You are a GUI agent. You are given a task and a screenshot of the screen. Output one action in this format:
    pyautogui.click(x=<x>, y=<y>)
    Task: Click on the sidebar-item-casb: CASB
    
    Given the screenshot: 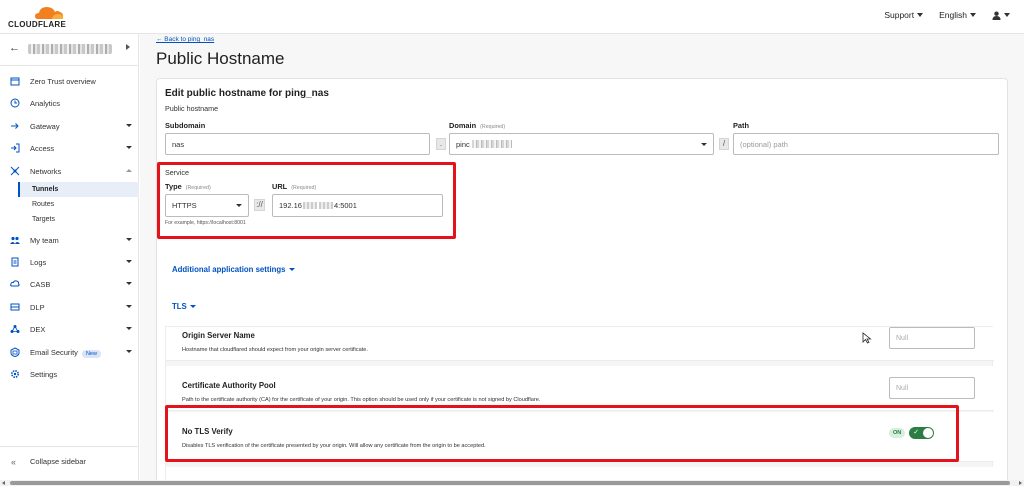 What is the action you would take?
    pyautogui.click(x=69, y=284)
    